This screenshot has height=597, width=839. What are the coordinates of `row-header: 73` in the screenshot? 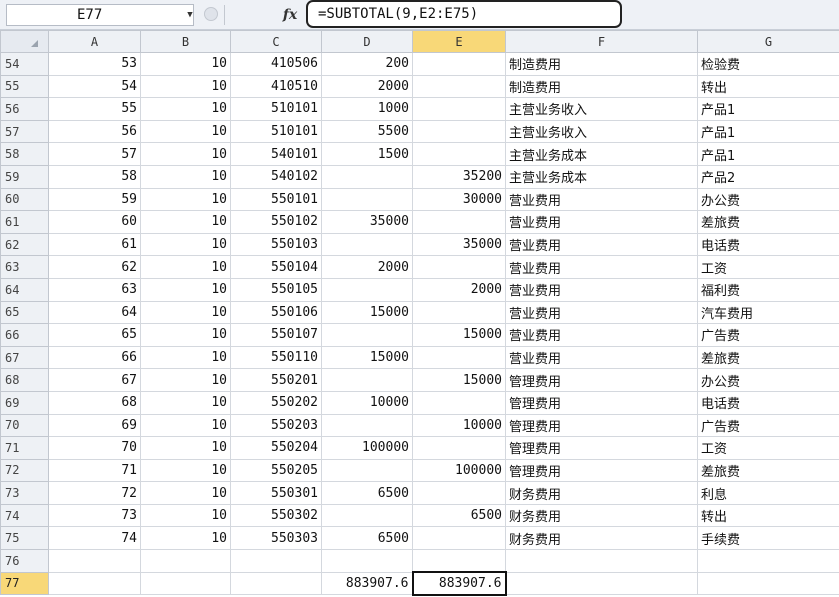 It's located at (24, 493).